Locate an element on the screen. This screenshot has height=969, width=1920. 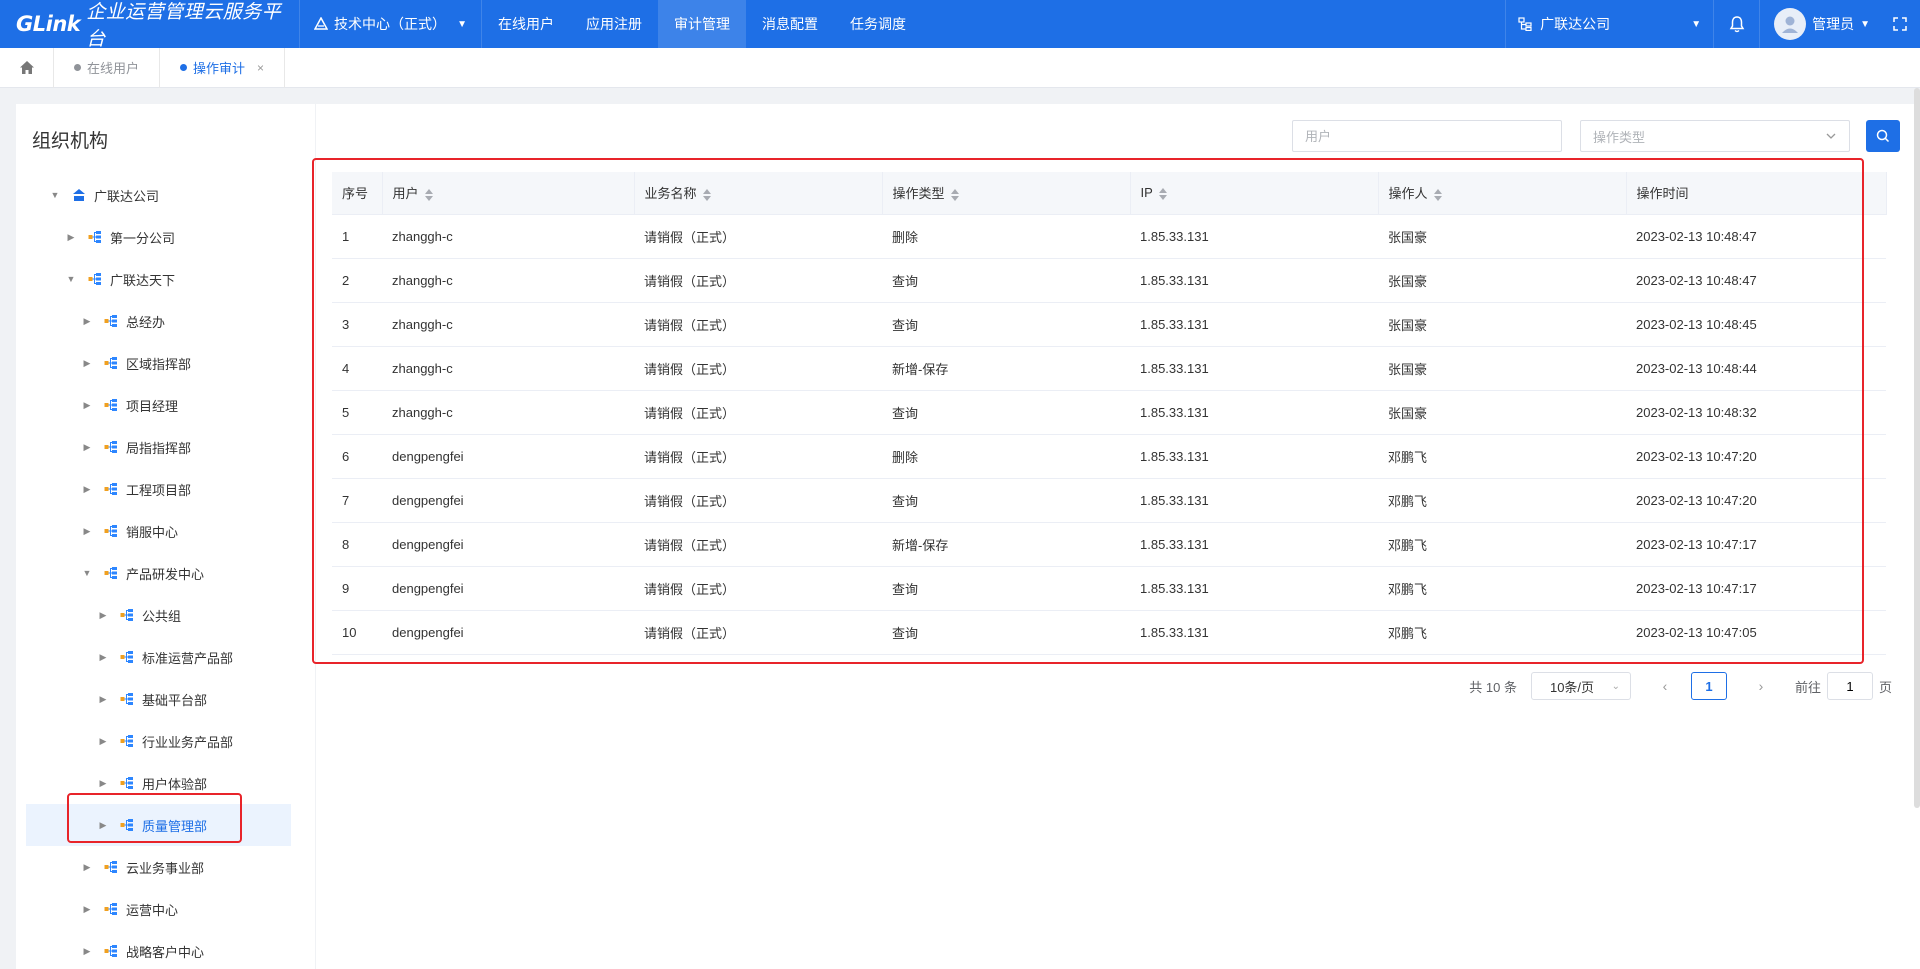
org-tree-node-label: 总经办 is located at coordinates (146, 322).